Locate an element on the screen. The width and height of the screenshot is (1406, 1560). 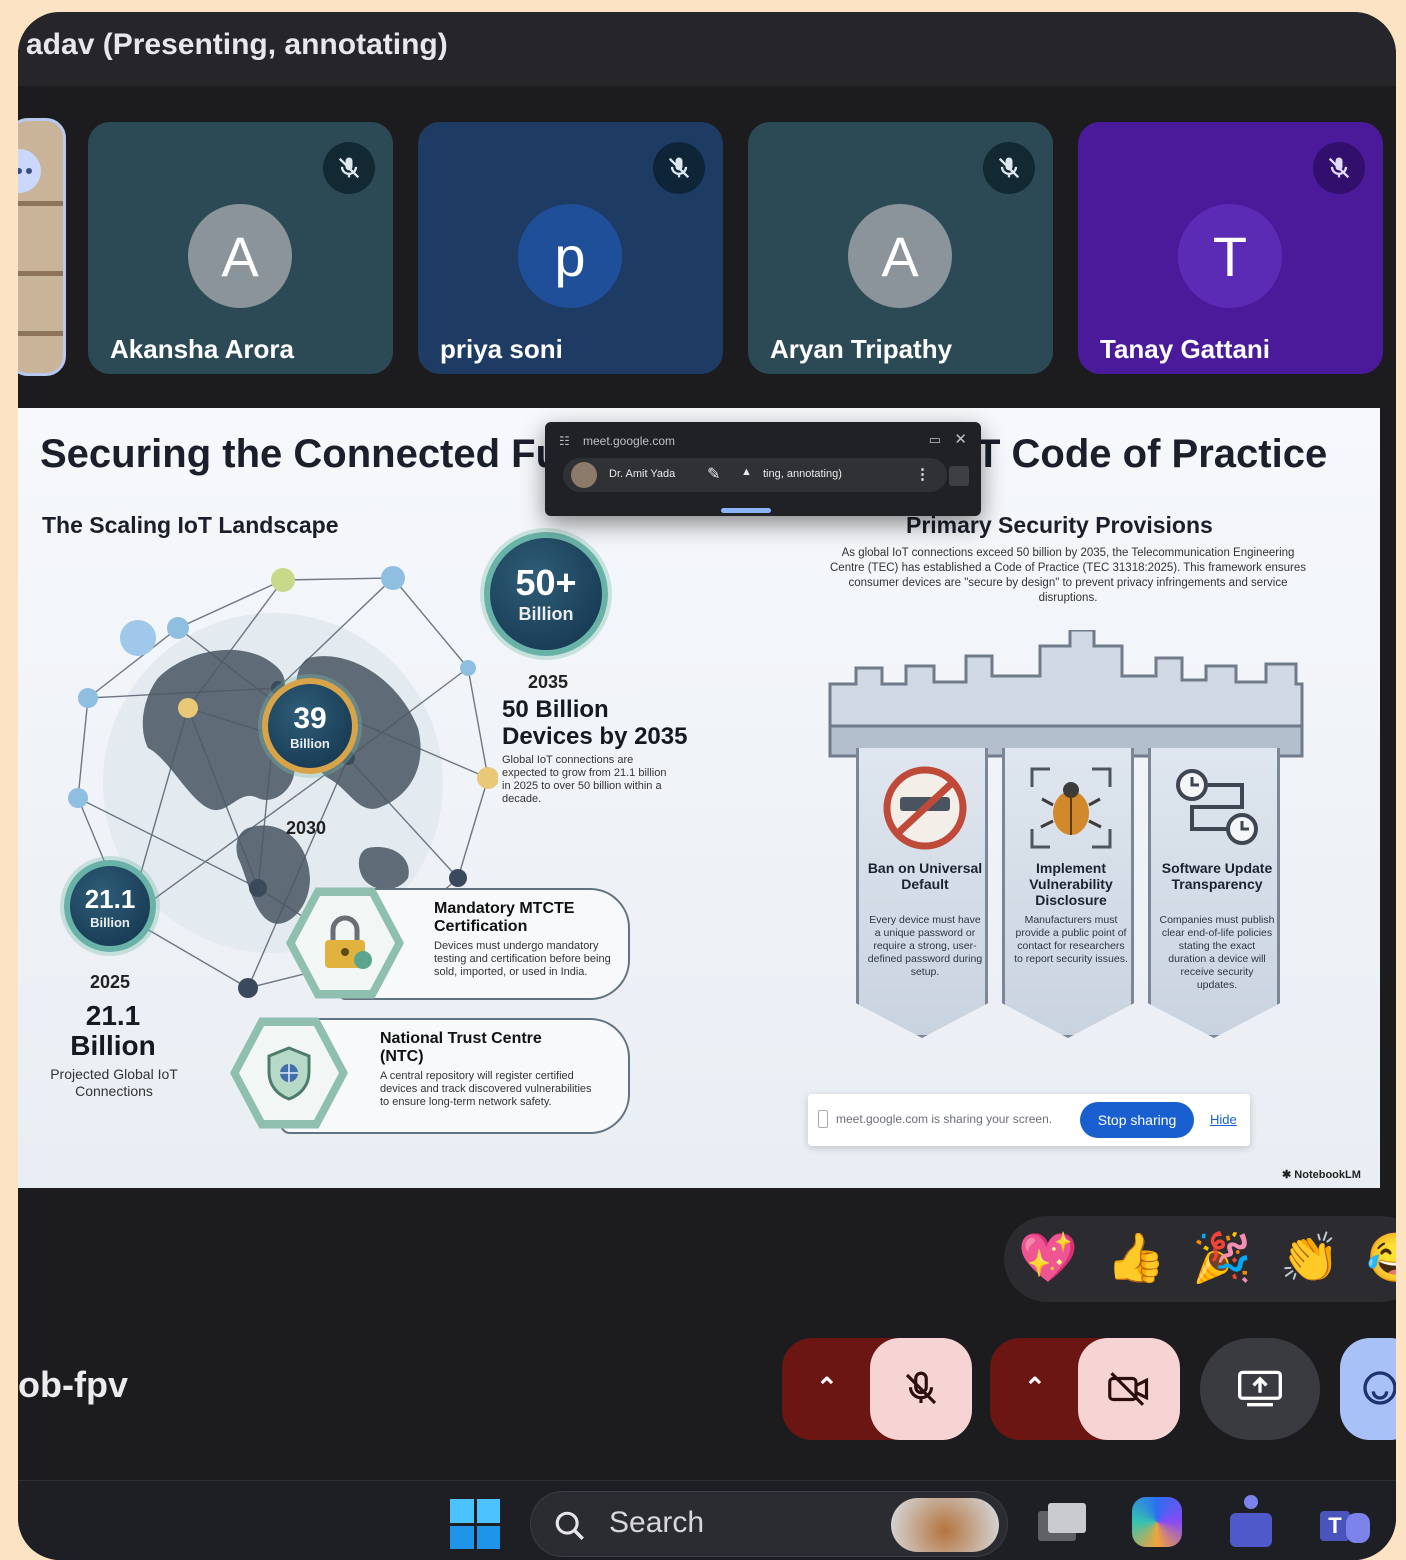
teams-work-icon: T is located at coordinates (1345, 1522).